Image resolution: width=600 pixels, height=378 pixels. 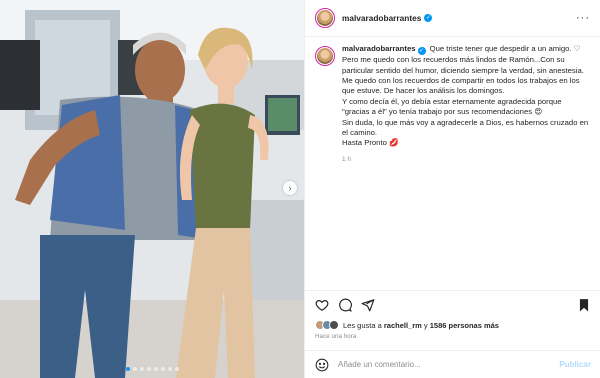 I want to click on liker-avatar, so click(x=334, y=325).